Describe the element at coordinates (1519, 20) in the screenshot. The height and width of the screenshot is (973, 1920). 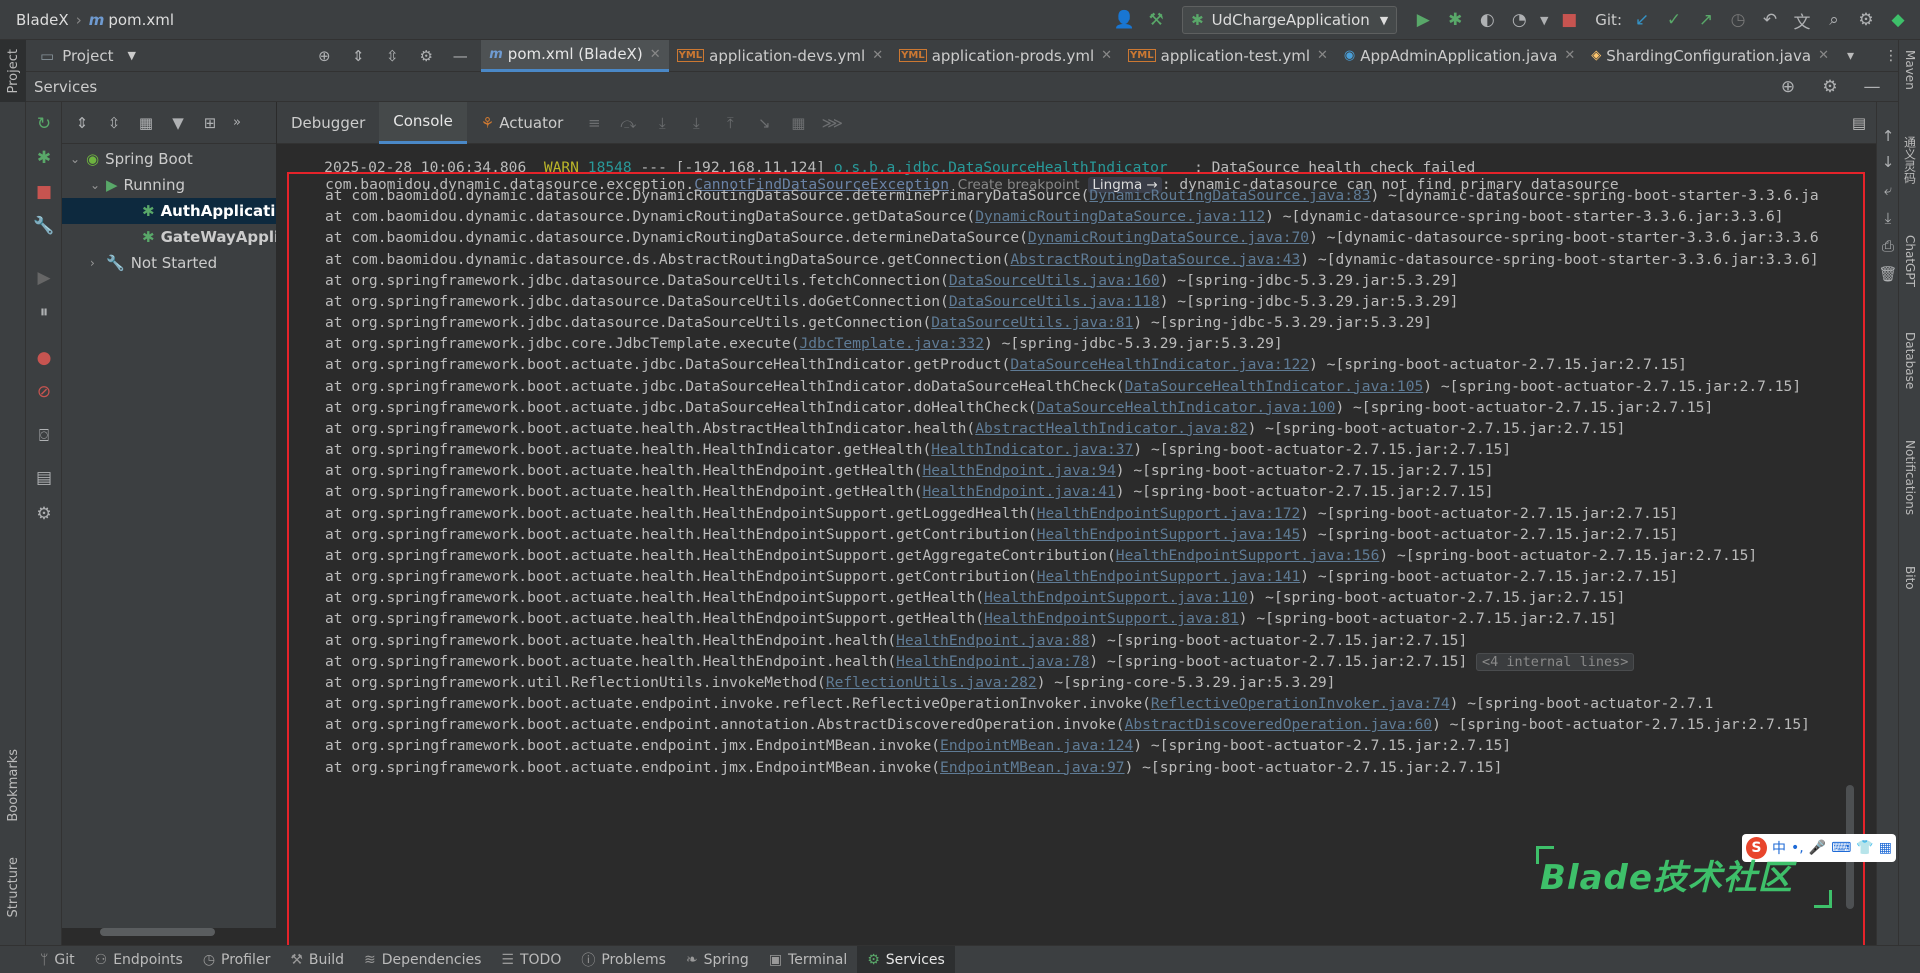
I see `profile-icon: ◔` at that location.